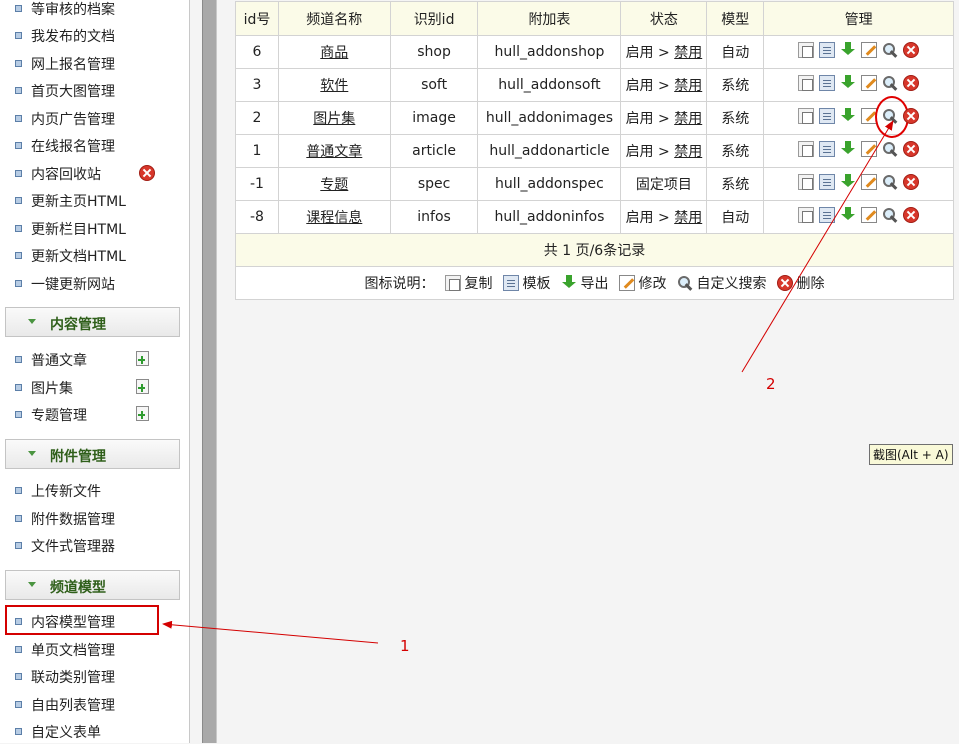  What do you see at coordinates (209, 371) in the screenshot?
I see `frame-splitter` at bounding box center [209, 371].